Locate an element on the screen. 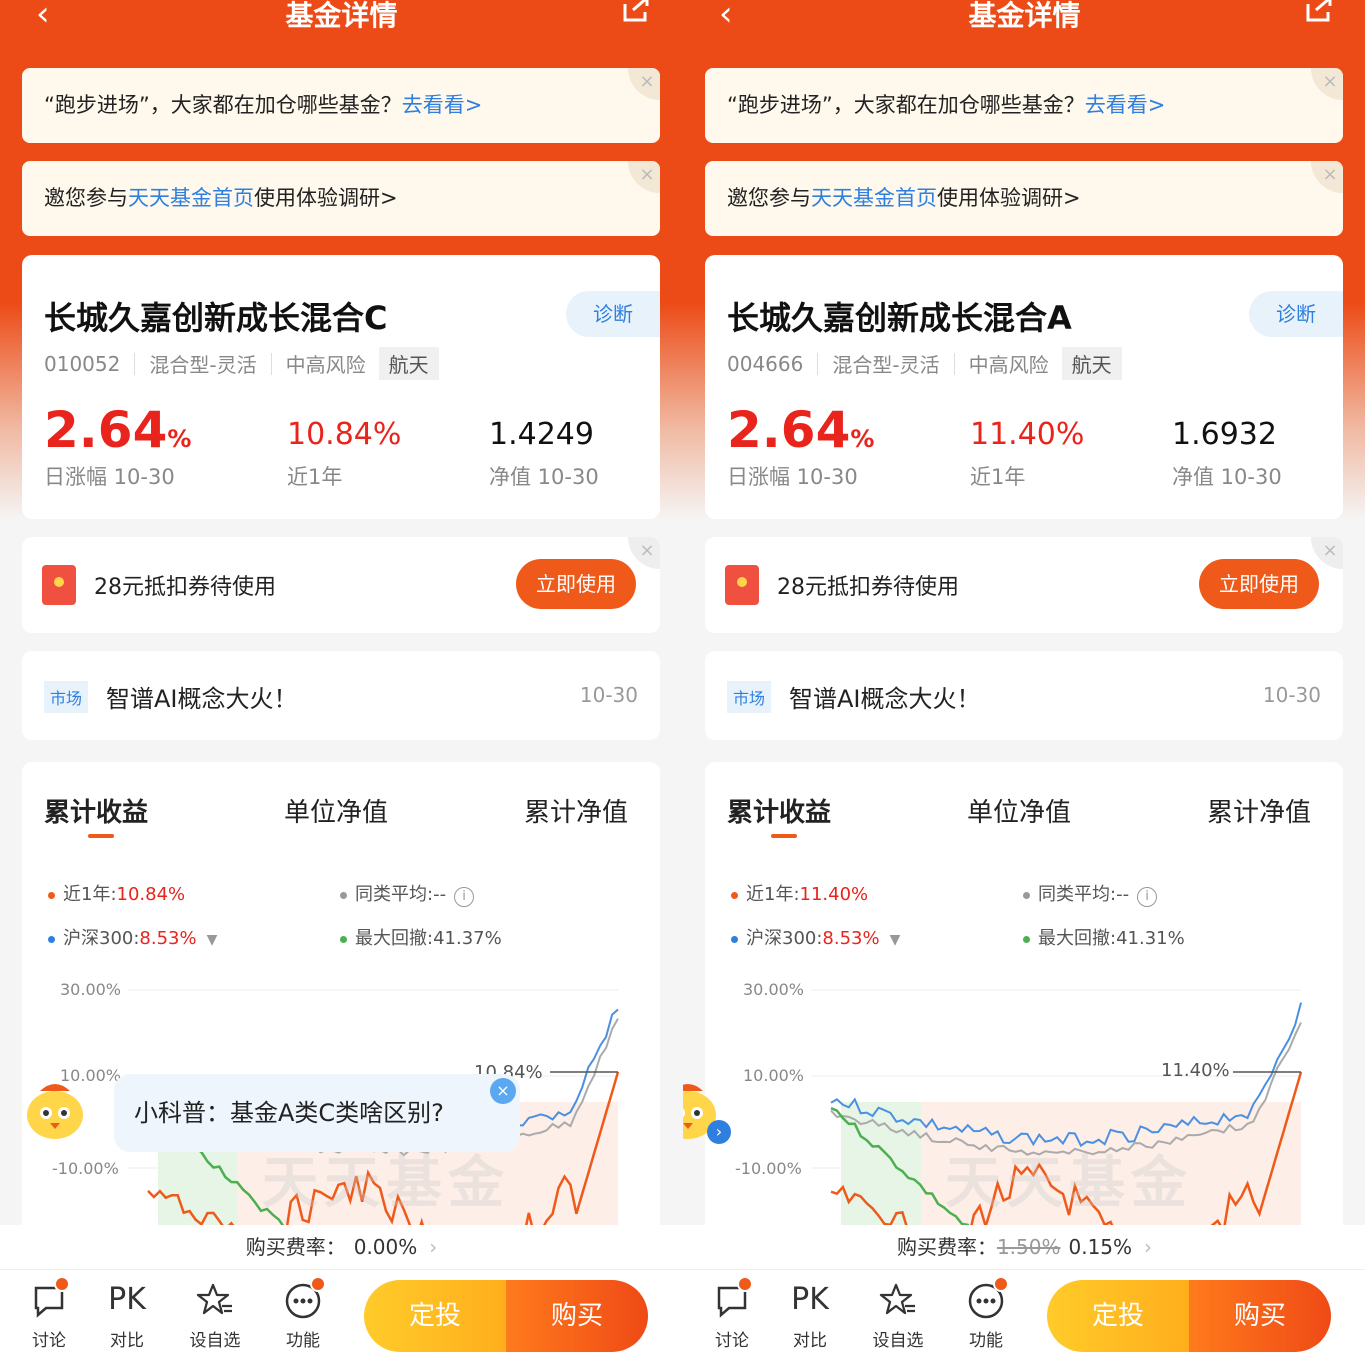 This screenshot has width=1365, height=1365. expand-arrow-icon: › is located at coordinates (719, 1132).